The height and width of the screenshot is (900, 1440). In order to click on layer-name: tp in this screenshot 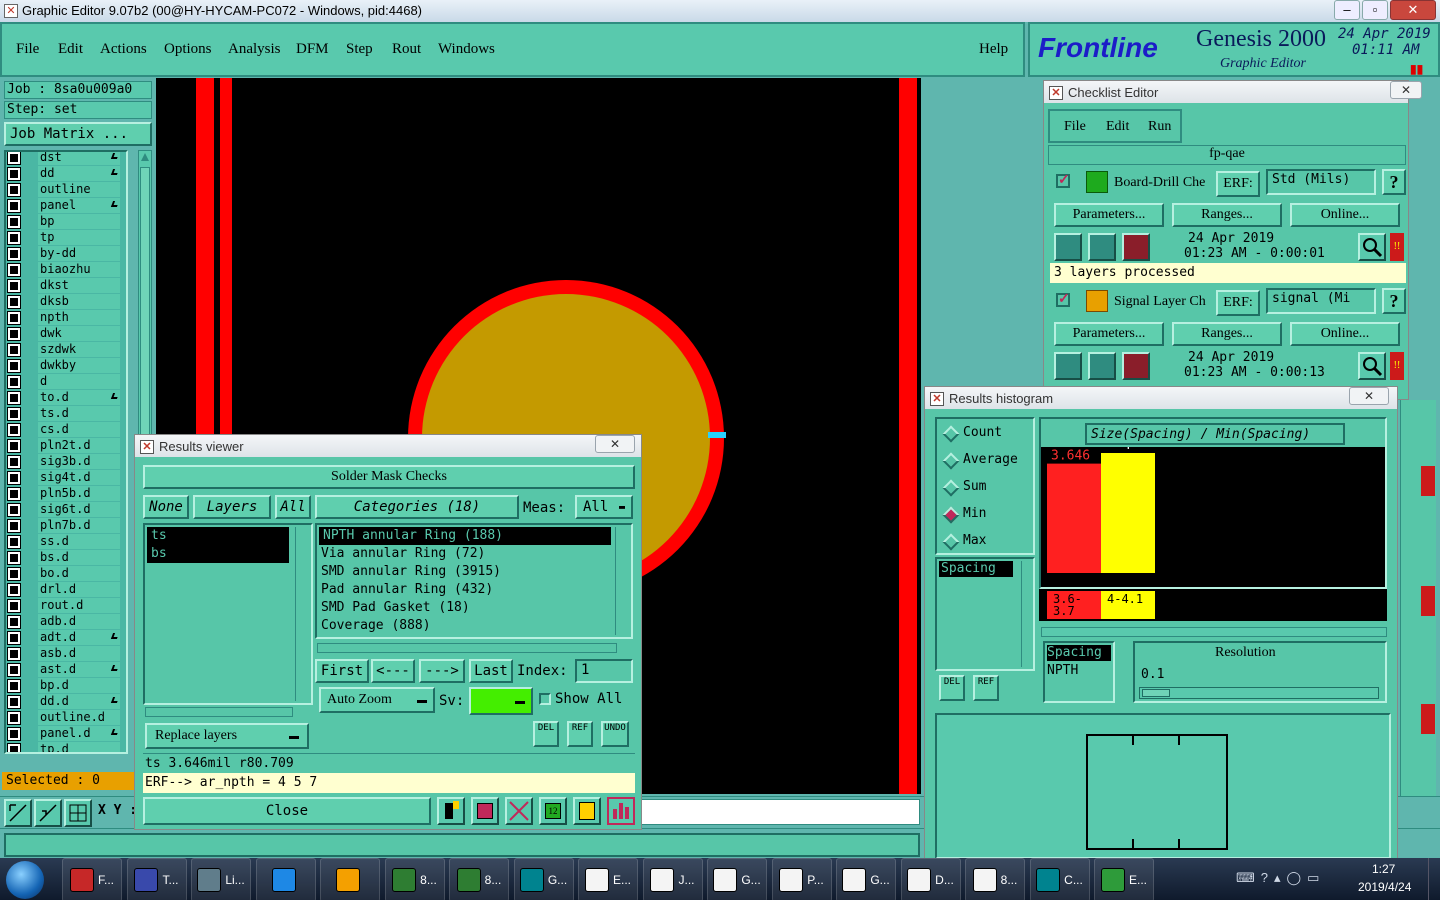, I will do `click(79, 237)`.